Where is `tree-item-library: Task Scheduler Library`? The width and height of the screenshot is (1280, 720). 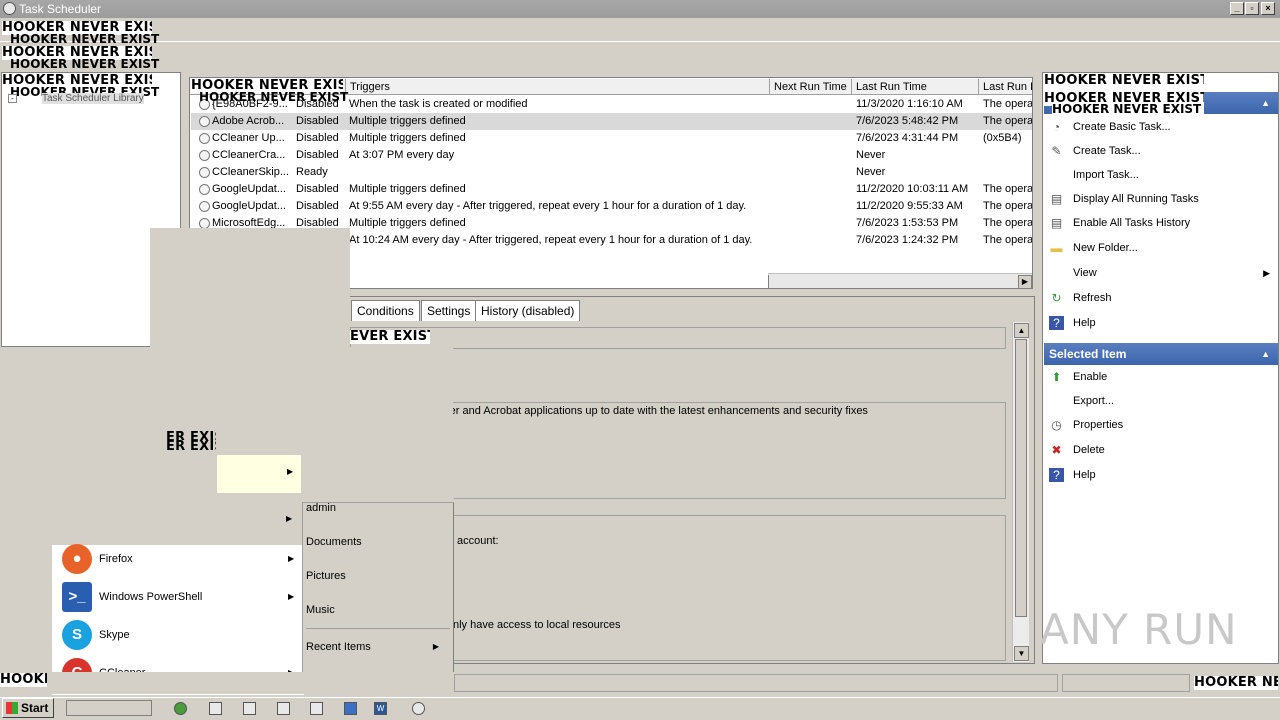
tree-item-library: Task Scheduler Library is located at coordinates (93, 98).